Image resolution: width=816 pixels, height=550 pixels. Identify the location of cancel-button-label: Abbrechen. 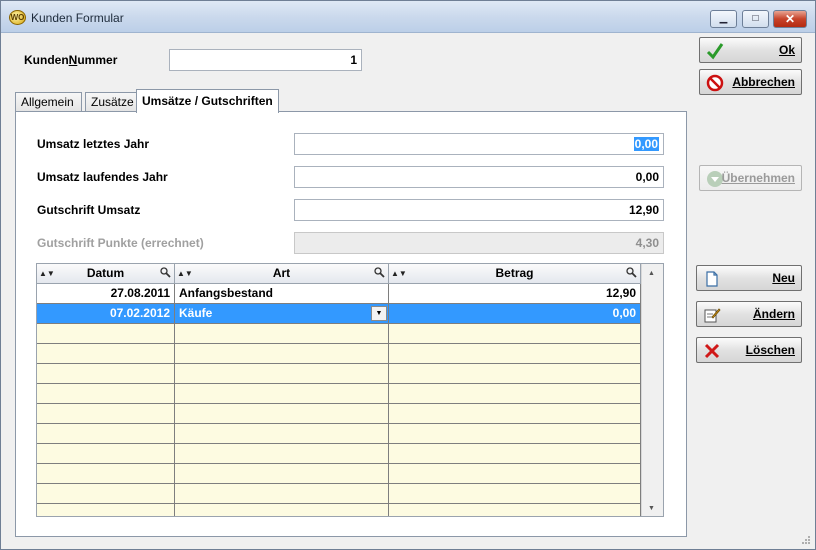
(763, 82).